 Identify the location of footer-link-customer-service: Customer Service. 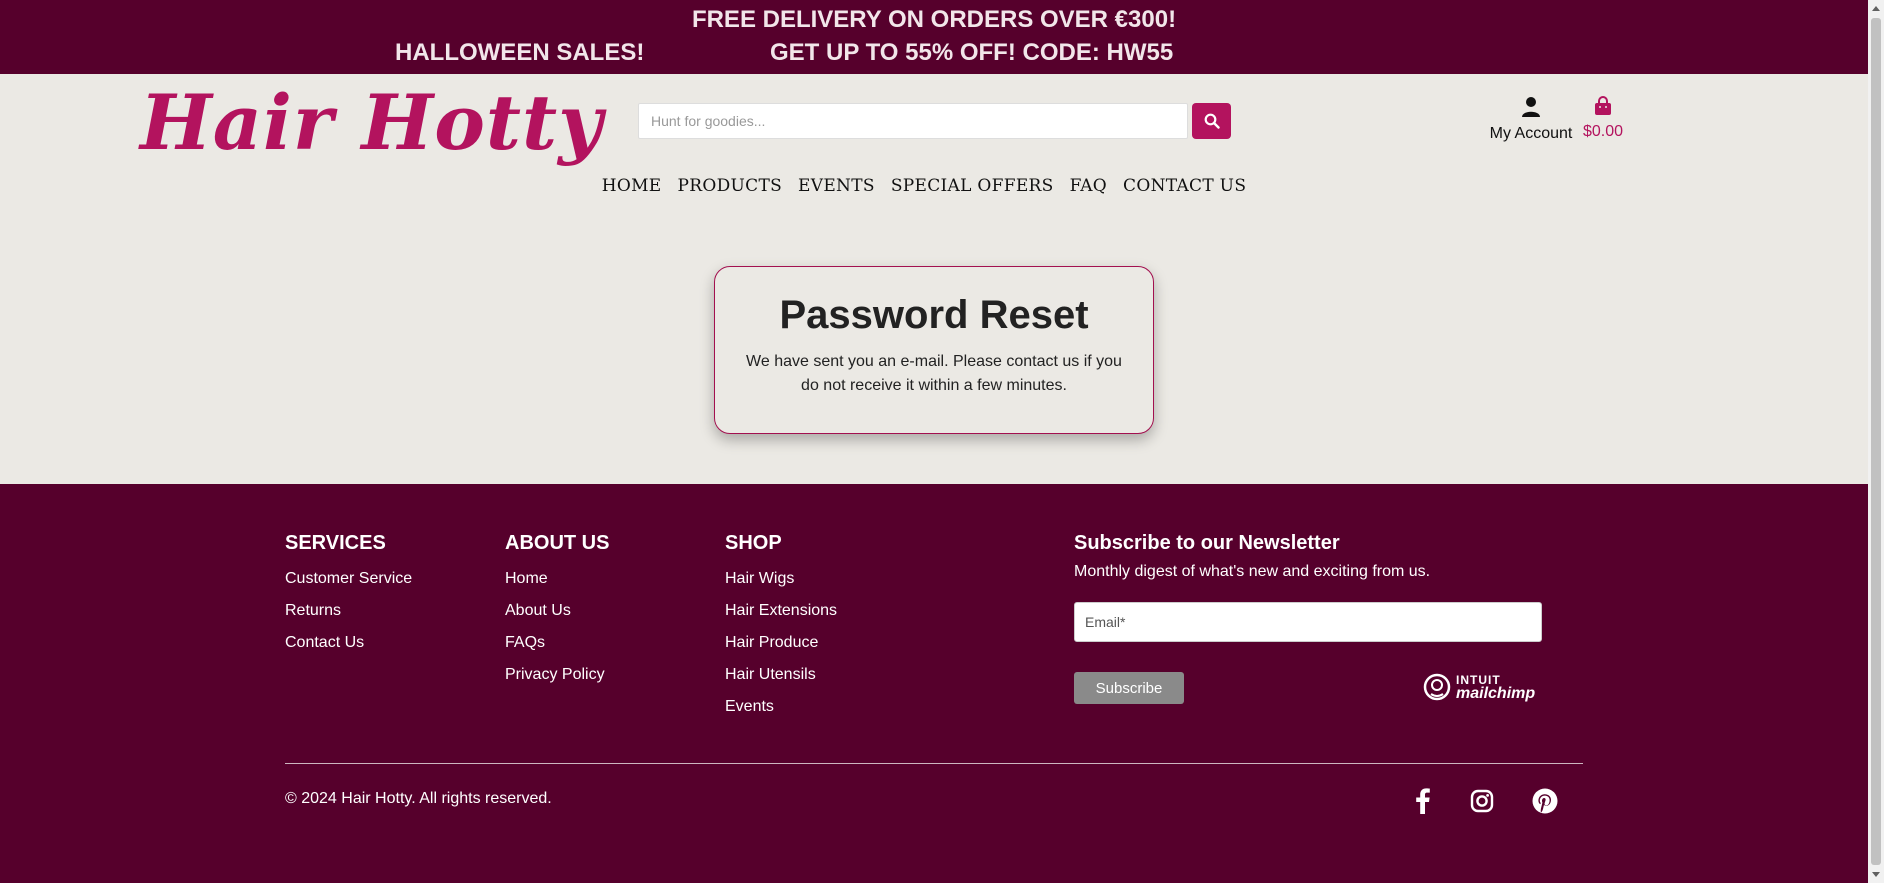
(348, 579).